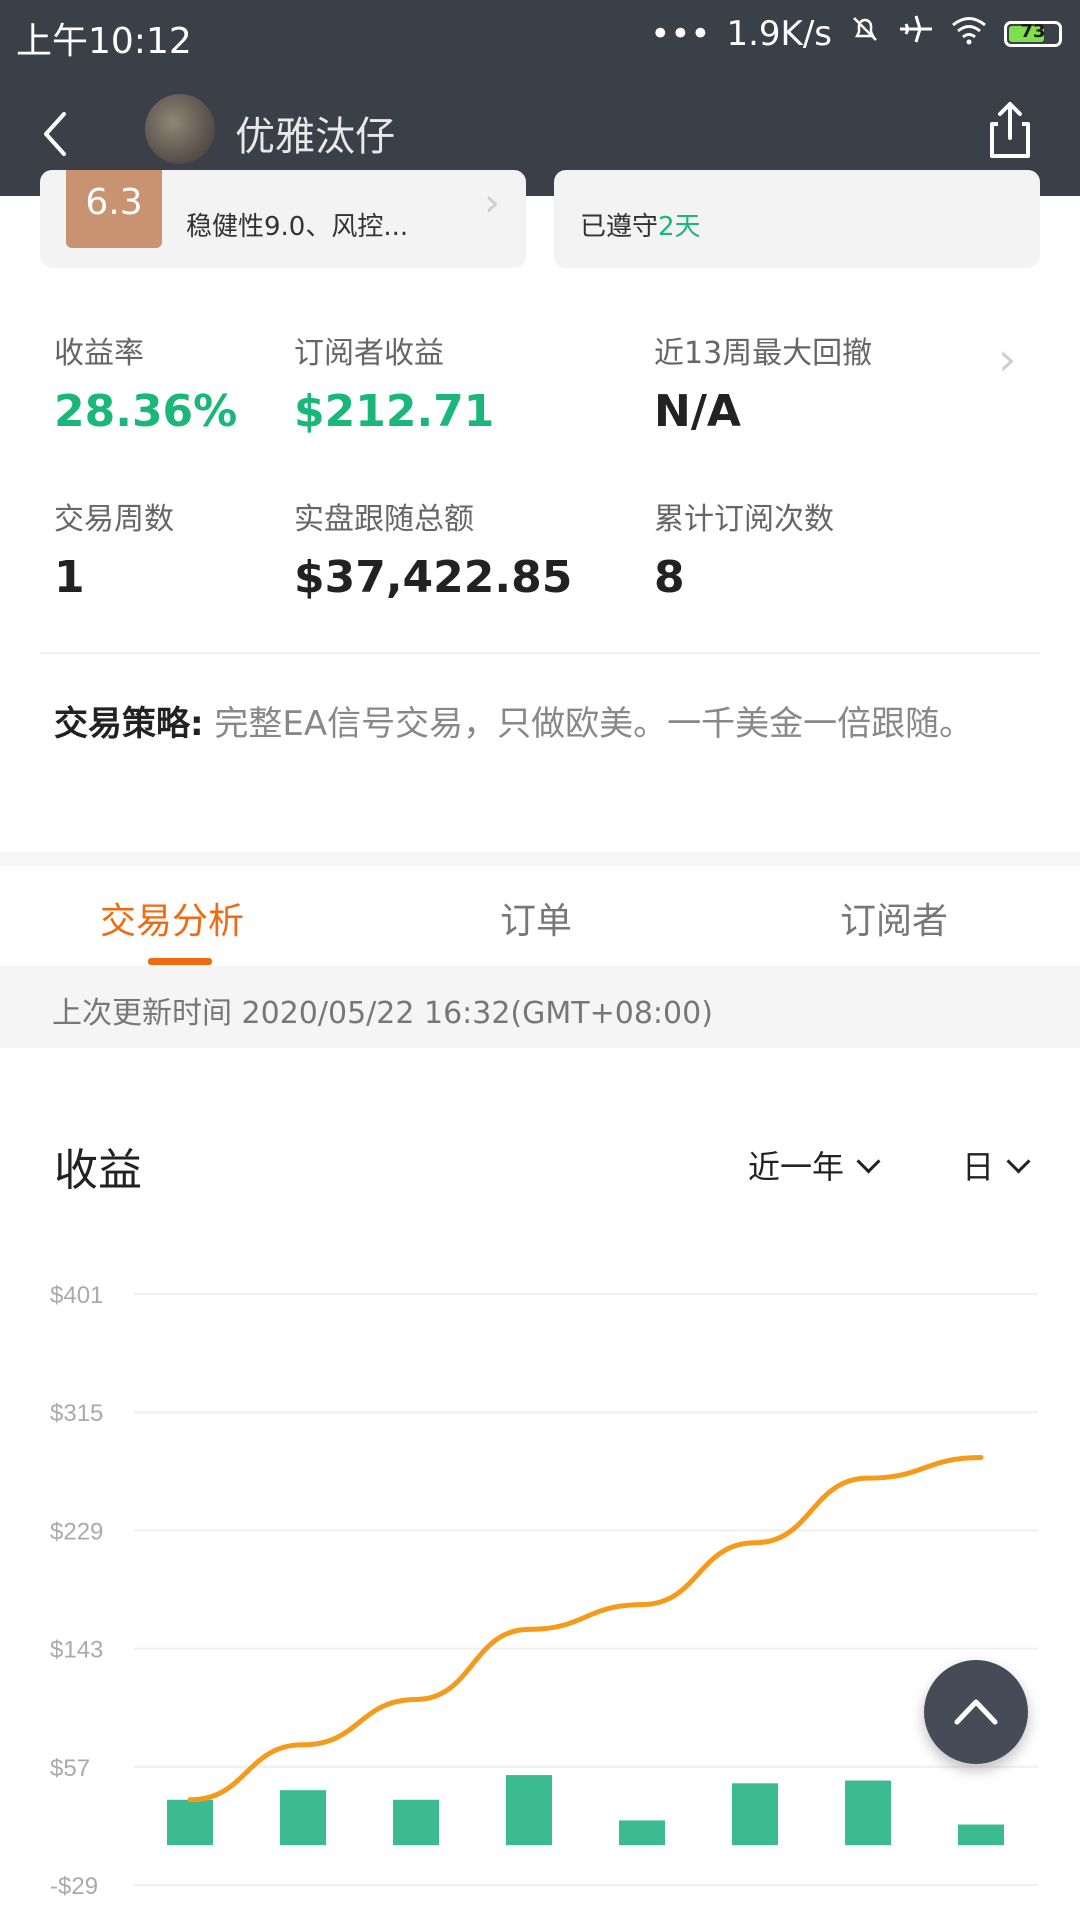 This screenshot has width=1080, height=1920. Describe the element at coordinates (894, 918) in the screenshot. I see `tab-subscribers: 订阅者` at that location.